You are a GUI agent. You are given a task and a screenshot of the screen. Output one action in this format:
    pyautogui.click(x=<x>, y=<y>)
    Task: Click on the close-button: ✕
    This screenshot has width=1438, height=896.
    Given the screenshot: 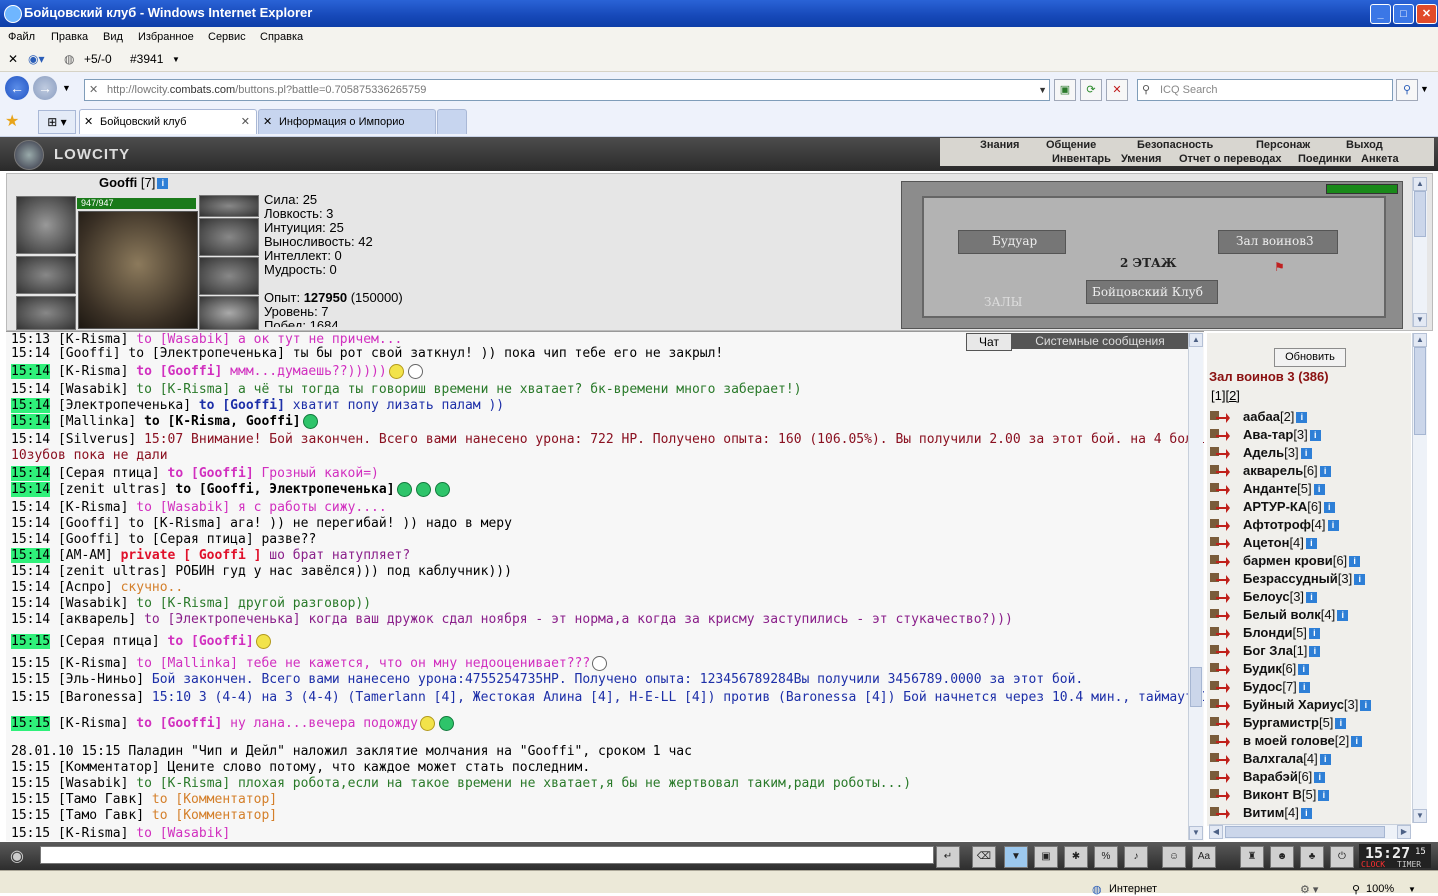 What is the action you would take?
    pyautogui.click(x=1426, y=14)
    